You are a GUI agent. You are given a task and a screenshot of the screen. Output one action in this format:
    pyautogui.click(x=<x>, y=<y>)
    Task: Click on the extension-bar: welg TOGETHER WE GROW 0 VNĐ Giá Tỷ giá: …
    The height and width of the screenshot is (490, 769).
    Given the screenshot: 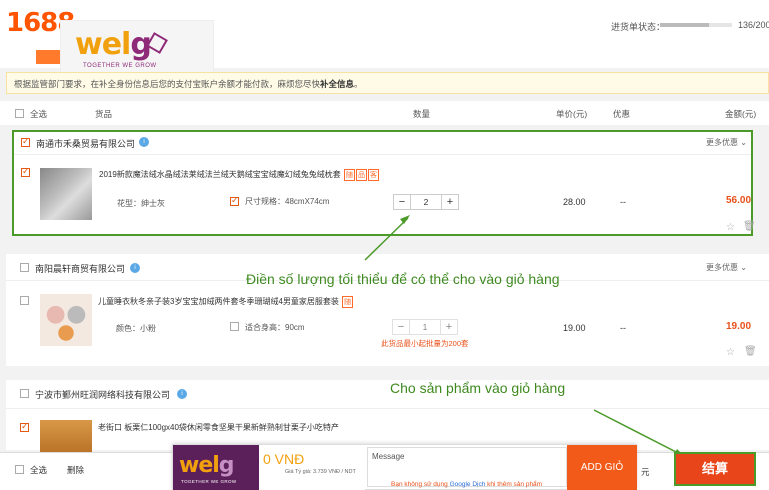 What is the action you would take?
    pyautogui.click(x=404, y=467)
    